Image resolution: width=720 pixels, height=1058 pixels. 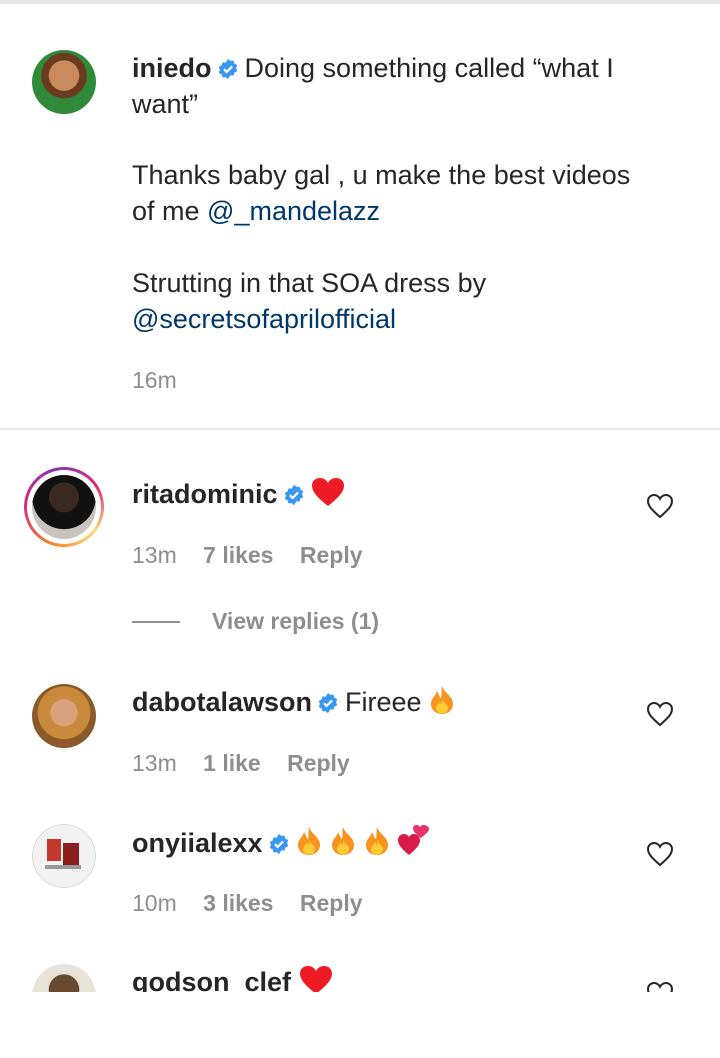 I want to click on comment-username: godson_clef, so click(x=211, y=979).